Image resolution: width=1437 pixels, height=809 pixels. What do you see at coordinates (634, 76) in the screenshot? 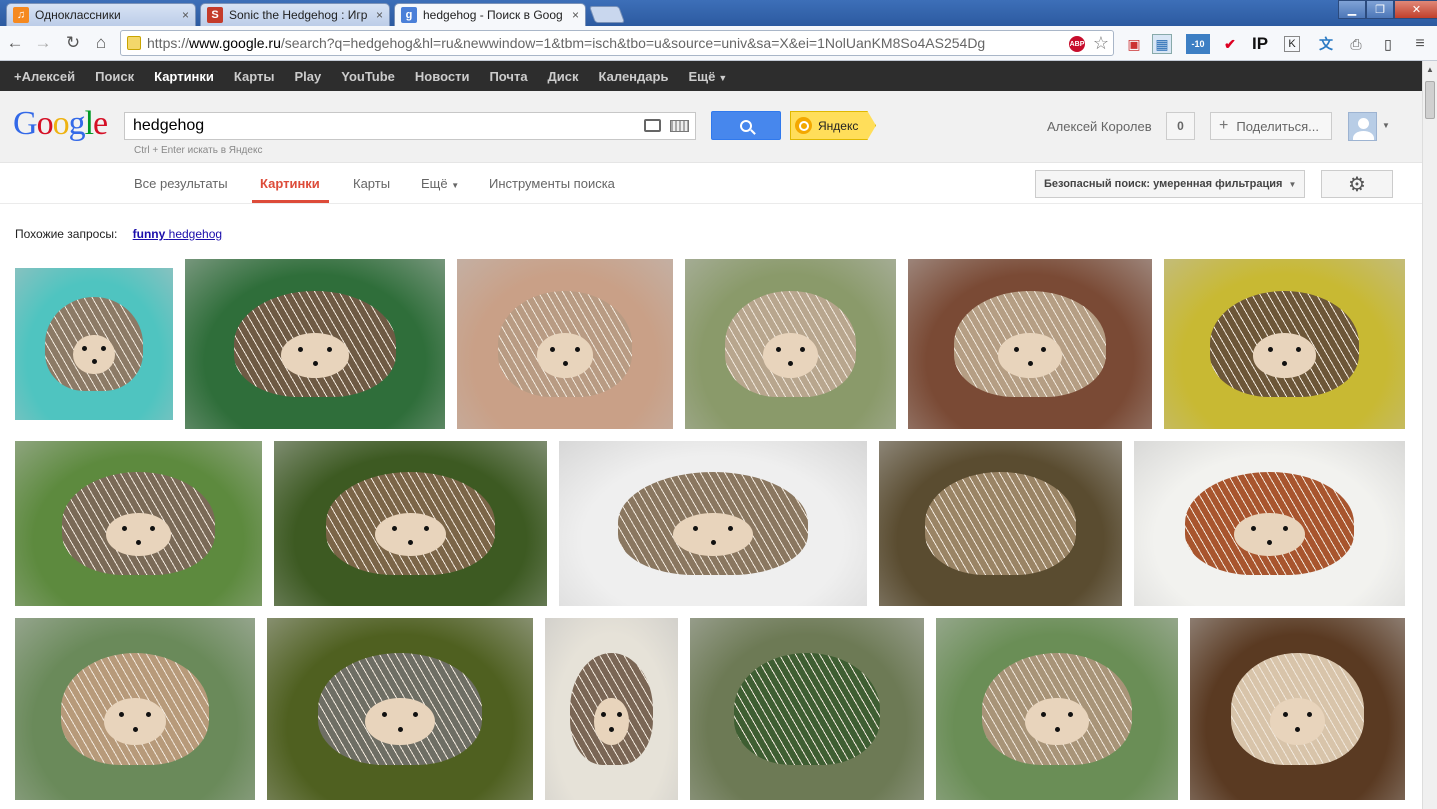
I see `gbar-calendar-link: Календарь` at bounding box center [634, 76].